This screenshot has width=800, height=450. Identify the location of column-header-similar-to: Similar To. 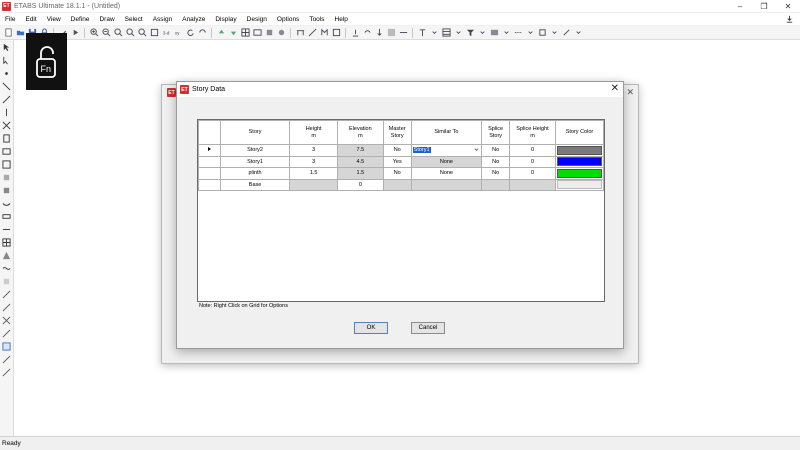
(446, 132).